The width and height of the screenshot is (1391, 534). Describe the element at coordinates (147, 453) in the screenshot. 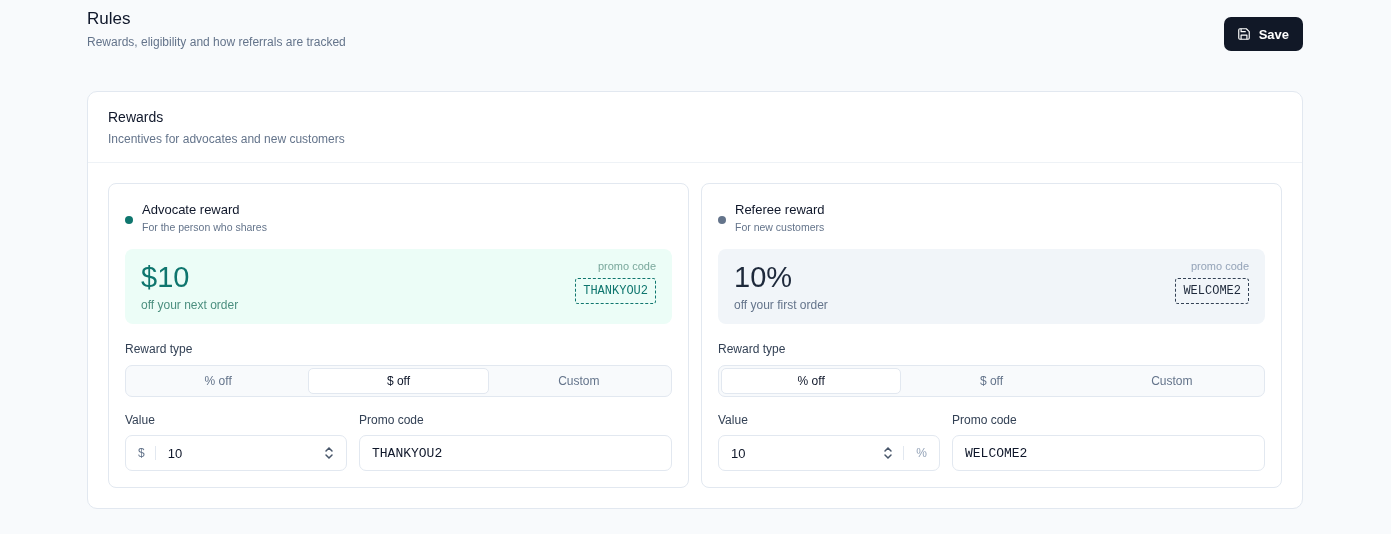

I see `unit-label: $` at that location.